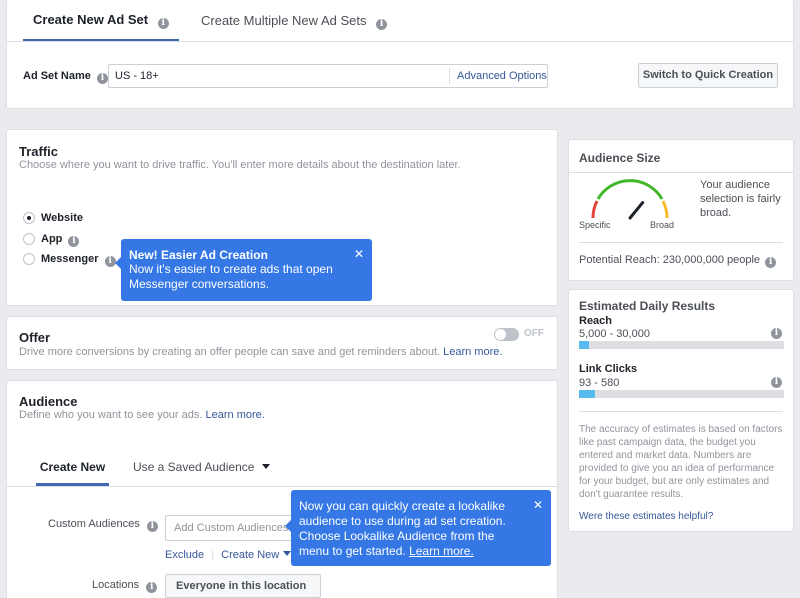 The height and width of the screenshot is (598, 800). I want to click on locations-label-row: Locations i, so click(125, 586).